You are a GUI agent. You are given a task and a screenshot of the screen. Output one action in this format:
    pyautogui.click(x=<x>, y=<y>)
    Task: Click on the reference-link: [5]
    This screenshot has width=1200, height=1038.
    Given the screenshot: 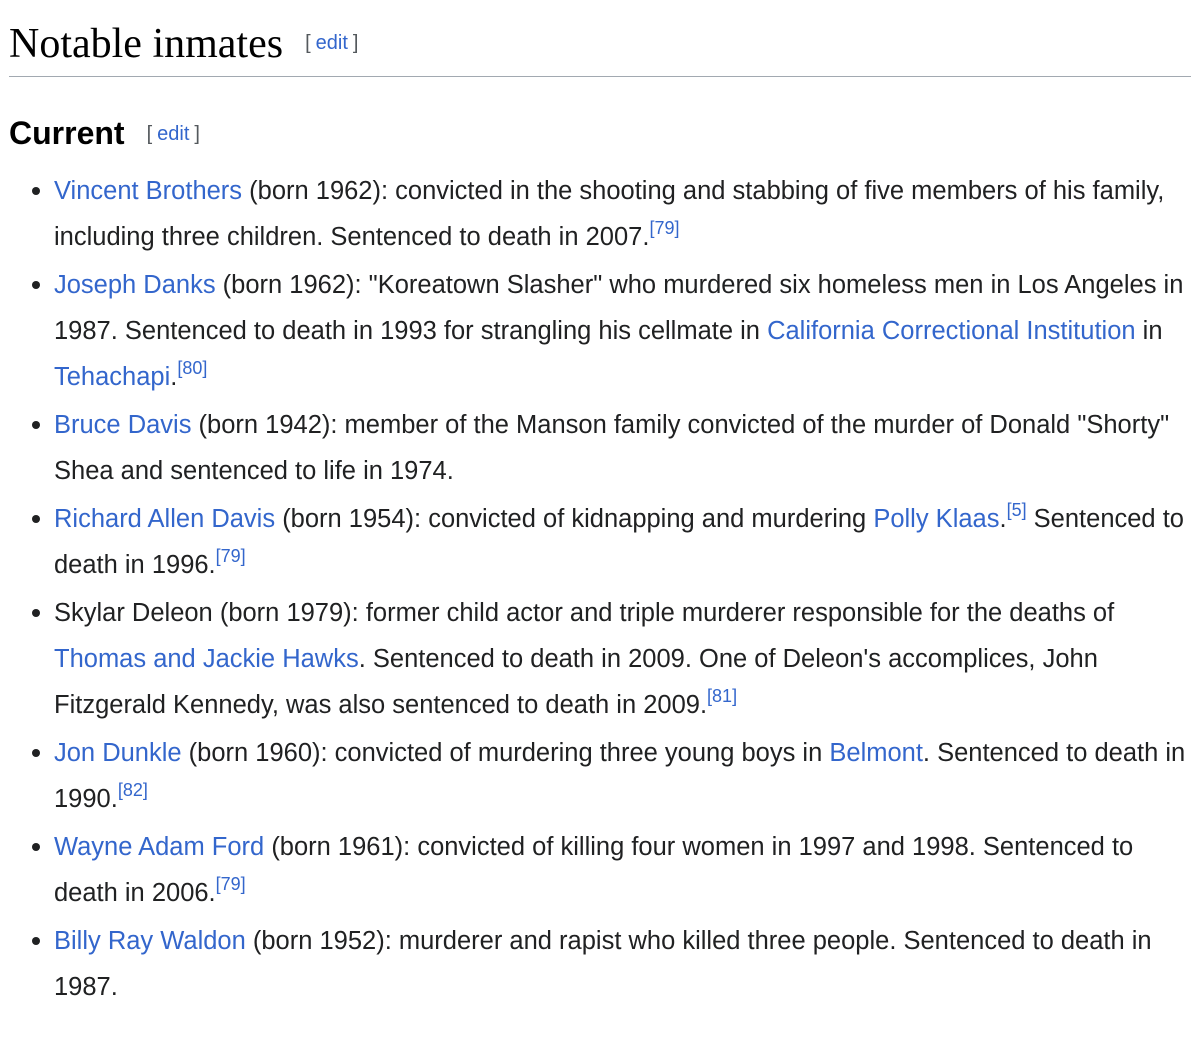 What is the action you would take?
    pyautogui.click(x=1017, y=510)
    